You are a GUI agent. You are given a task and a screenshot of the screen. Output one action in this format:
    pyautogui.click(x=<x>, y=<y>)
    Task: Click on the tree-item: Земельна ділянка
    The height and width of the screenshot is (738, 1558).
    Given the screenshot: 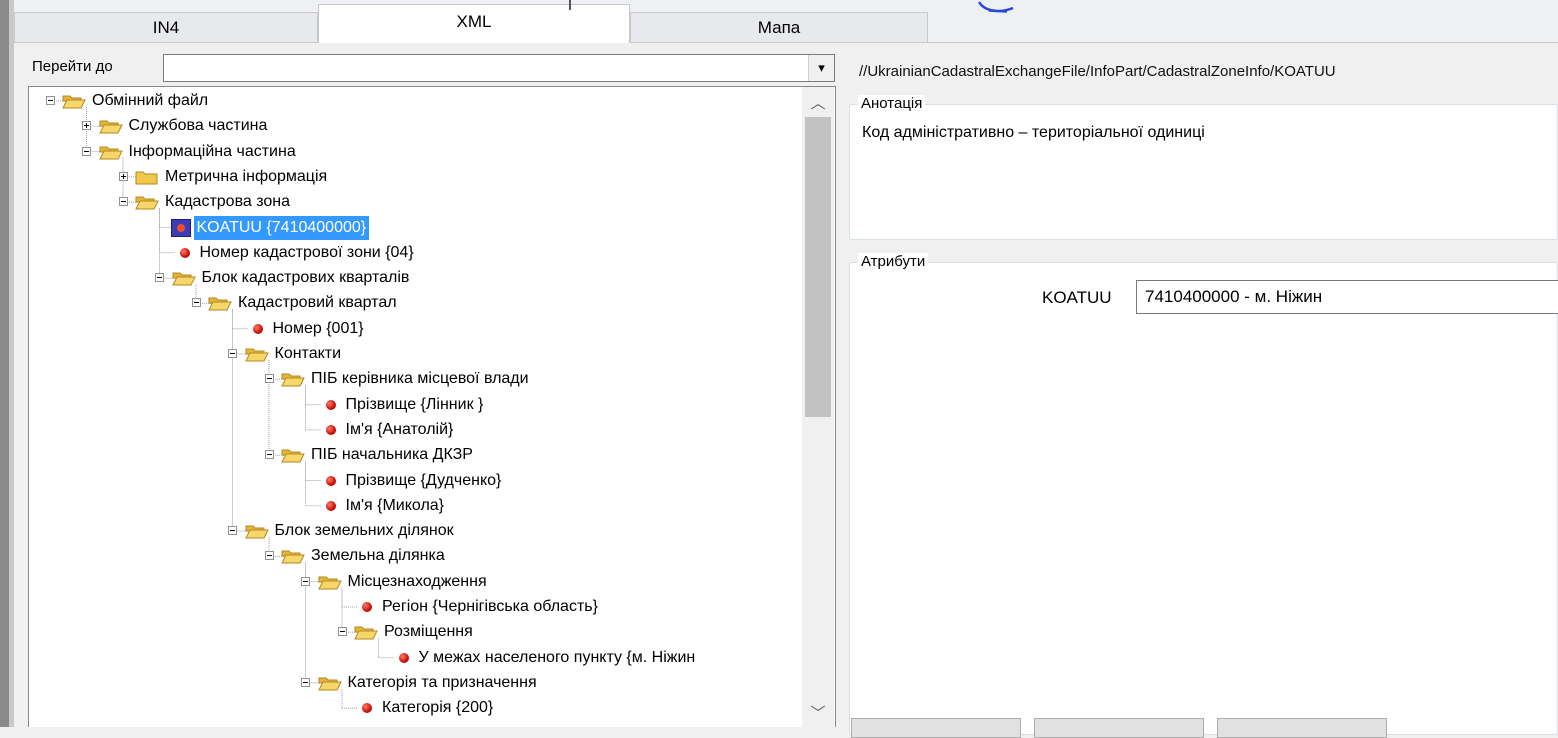 What is the action you would take?
    pyautogui.click(x=238, y=556)
    